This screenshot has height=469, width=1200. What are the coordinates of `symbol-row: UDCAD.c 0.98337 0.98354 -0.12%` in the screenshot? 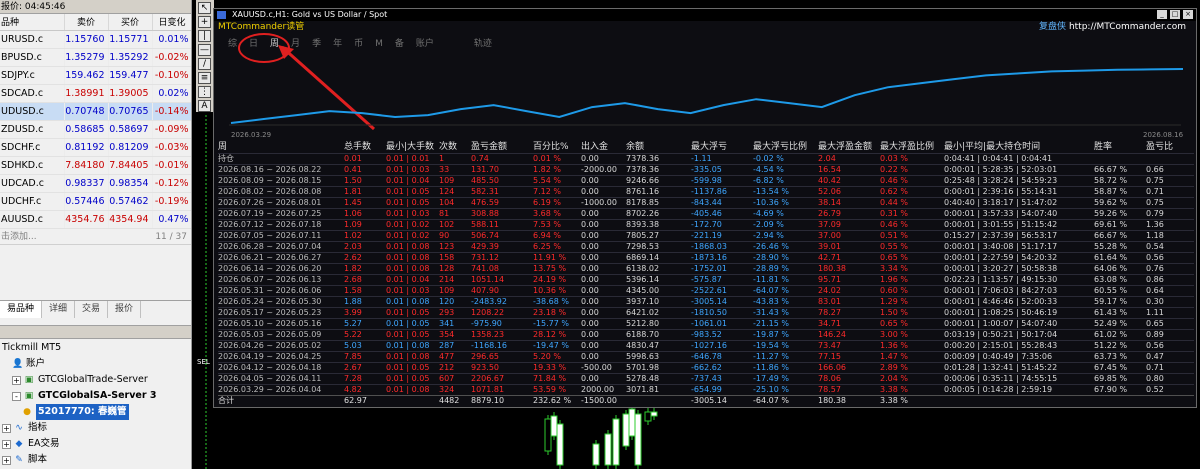 It's located at (95, 183).